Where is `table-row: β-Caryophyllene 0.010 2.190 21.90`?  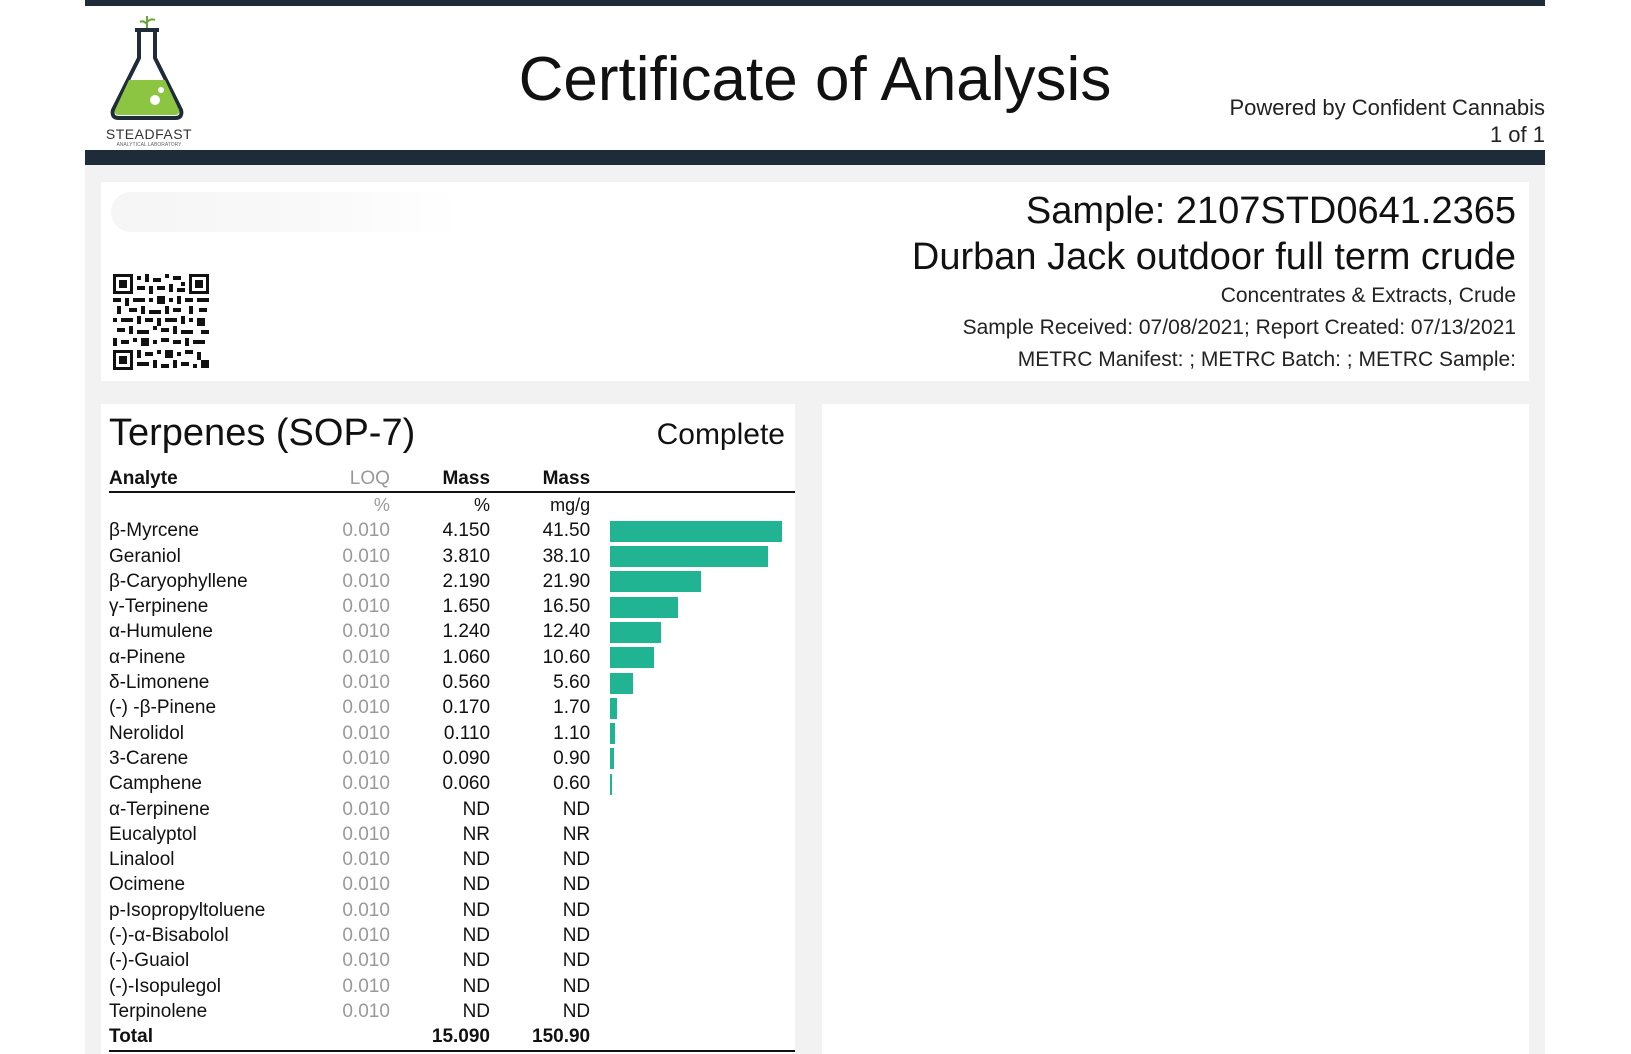
table-row: β-Caryophyllene 0.010 2.190 21.90 is located at coordinates (452, 581).